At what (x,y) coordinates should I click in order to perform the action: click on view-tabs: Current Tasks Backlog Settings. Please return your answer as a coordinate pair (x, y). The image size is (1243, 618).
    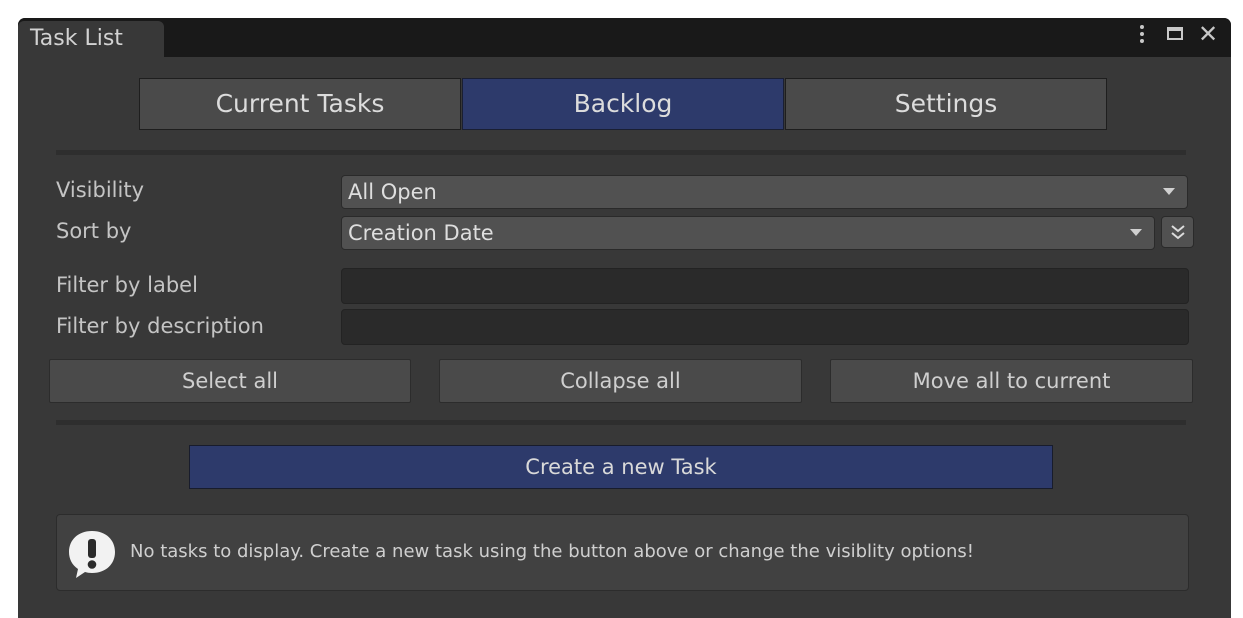
    Looking at the image, I should click on (623, 104).